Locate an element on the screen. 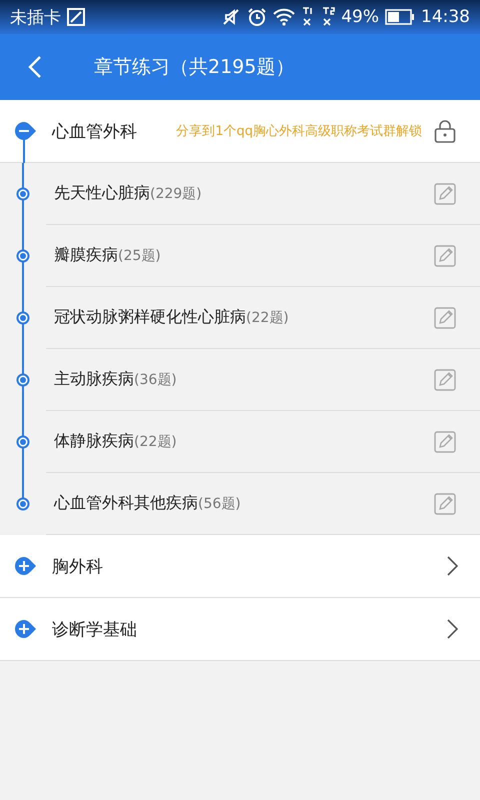 Image resolution: width=480 pixels, height=800 pixels. battery-icon is located at coordinates (400, 17).